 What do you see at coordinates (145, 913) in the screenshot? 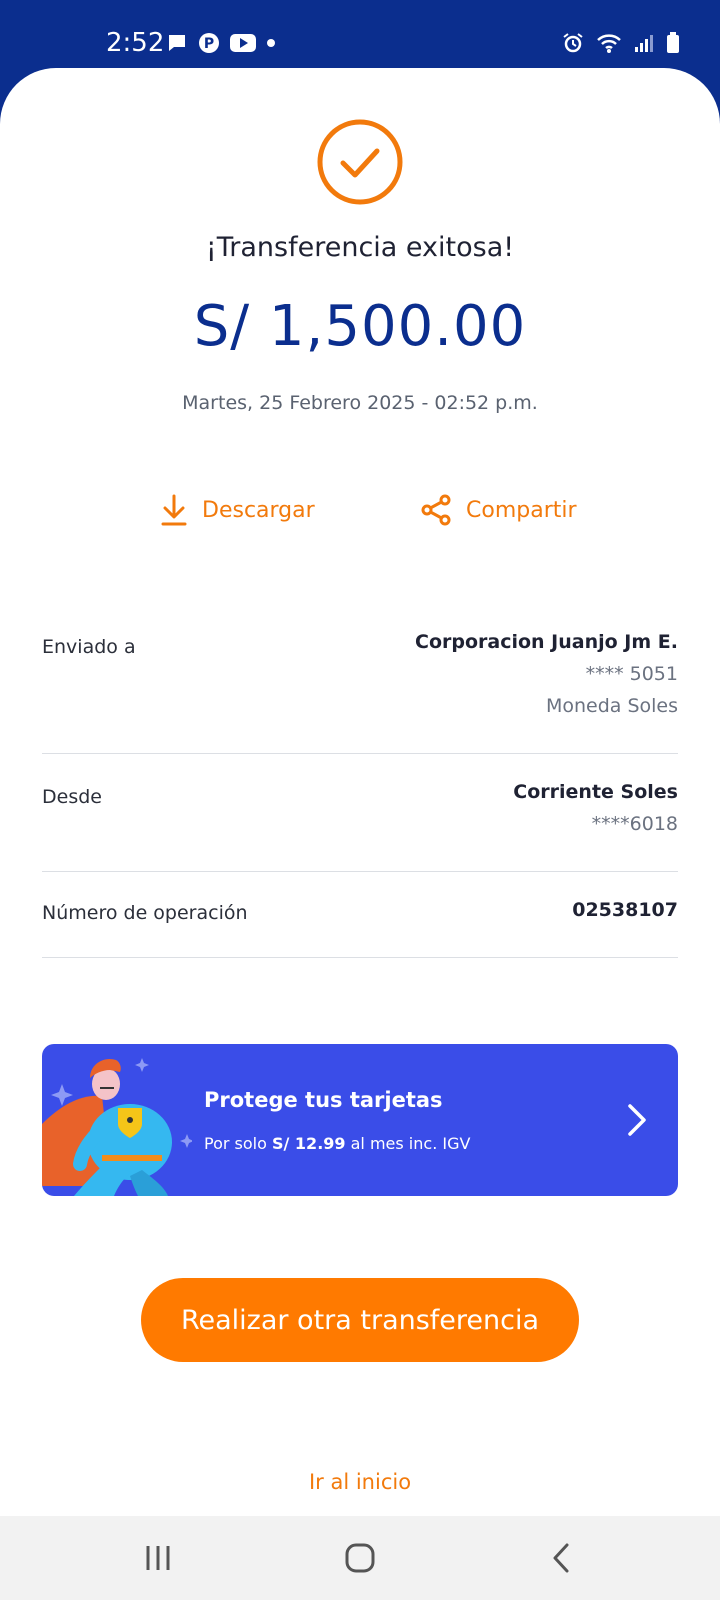
I see `operation-label: Número de operación` at bounding box center [145, 913].